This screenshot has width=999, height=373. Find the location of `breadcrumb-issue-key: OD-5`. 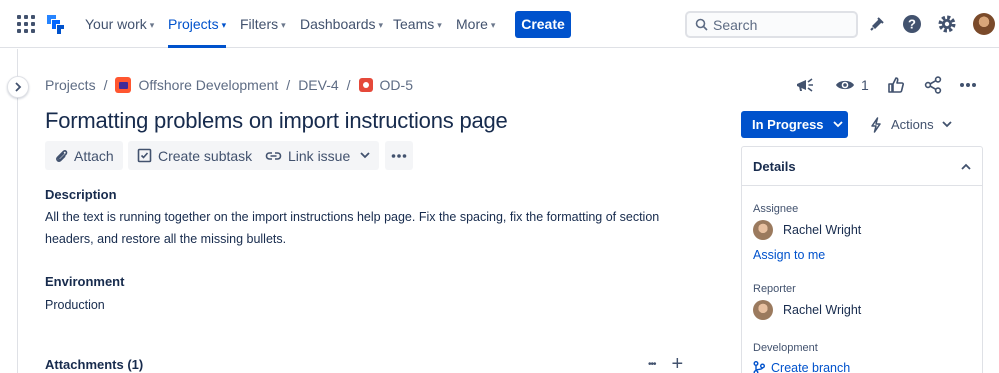

breadcrumb-issue-key: OD-5 is located at coordinates (396, 85).